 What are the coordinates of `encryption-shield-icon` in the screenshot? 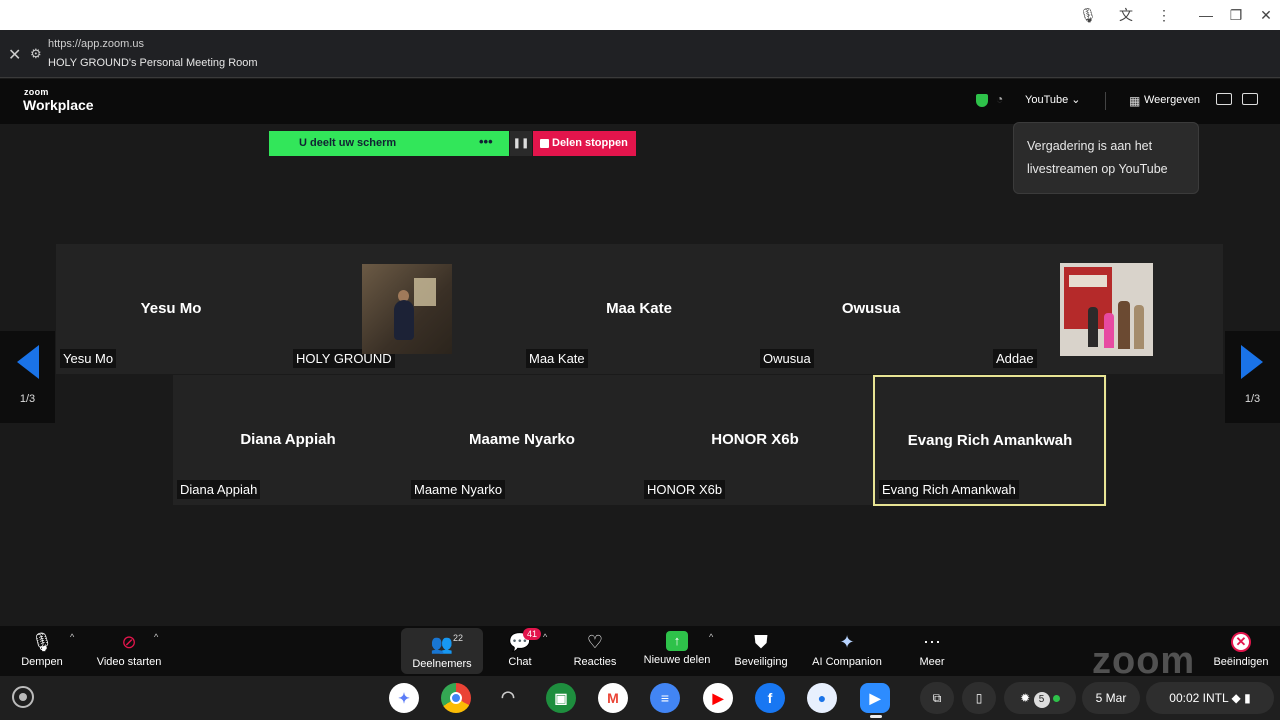 It's located at (982, 100).